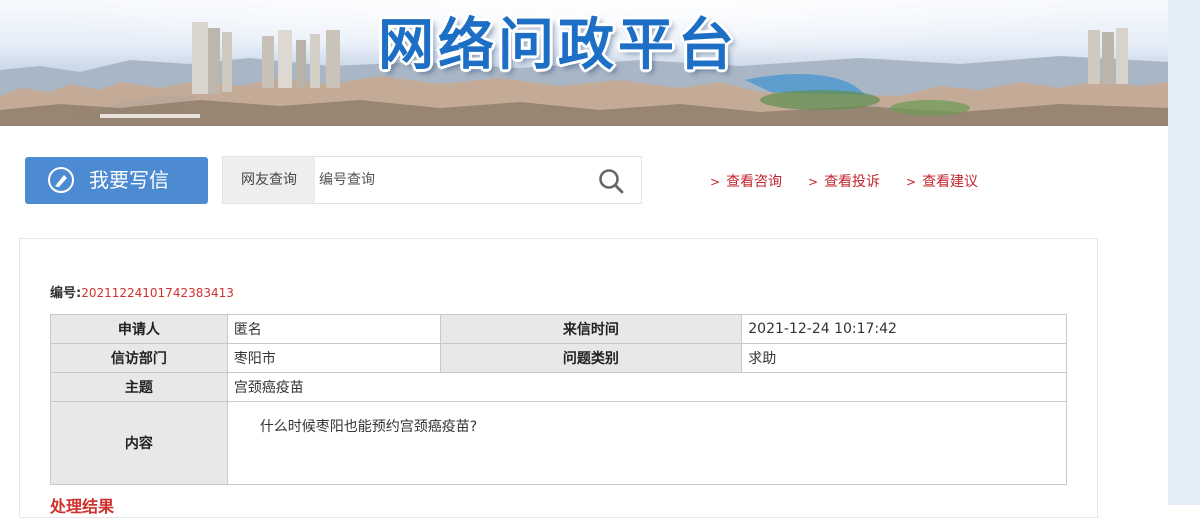 Image resolution: width=1200 pixels, height=518 pixels. What do you see at coordinates (904, 329) in the screenshot?
I see `letter-time-value: 2021-12-24 10:17:42` at bounding box center [904, 329].